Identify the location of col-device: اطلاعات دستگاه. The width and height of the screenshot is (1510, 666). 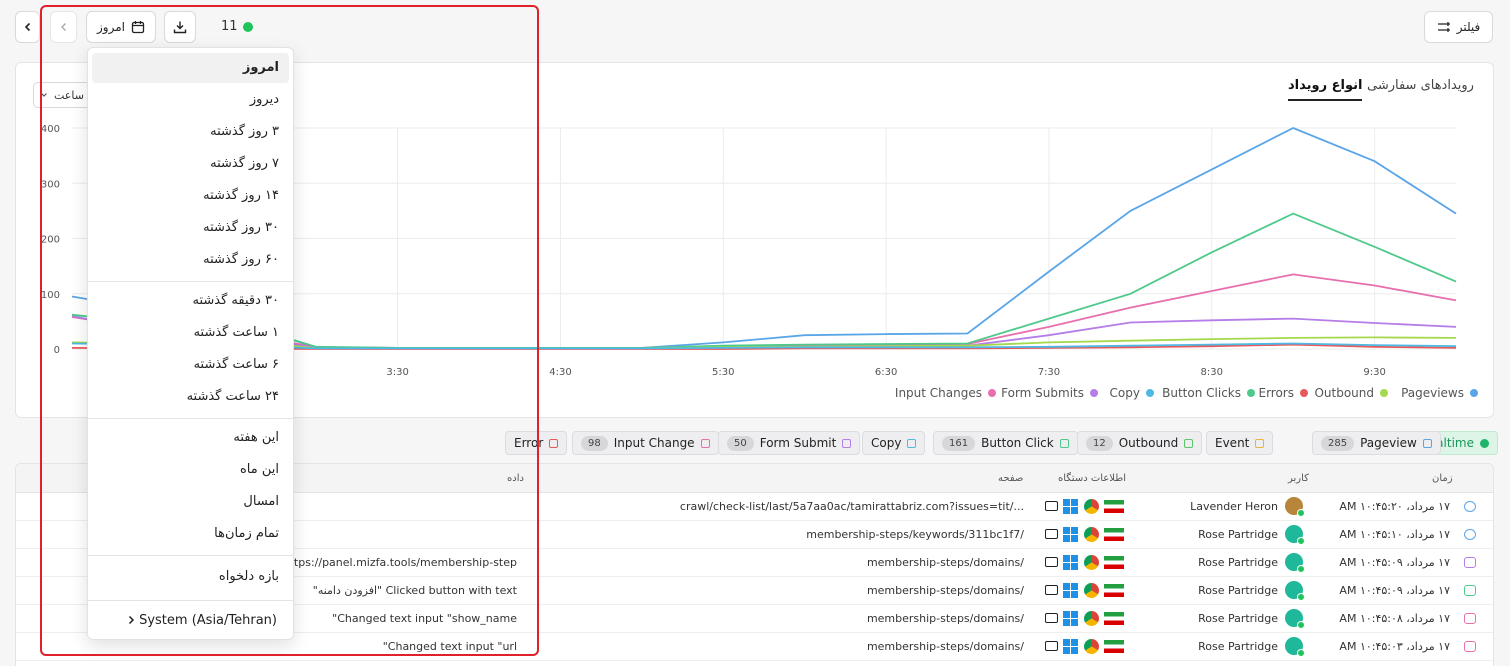
(1092, 478).